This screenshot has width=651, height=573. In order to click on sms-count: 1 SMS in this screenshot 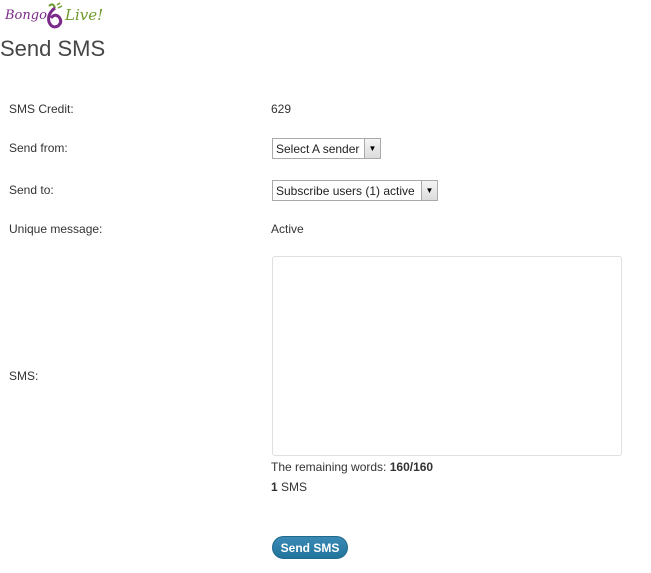, I will do `click(289, 487)`.